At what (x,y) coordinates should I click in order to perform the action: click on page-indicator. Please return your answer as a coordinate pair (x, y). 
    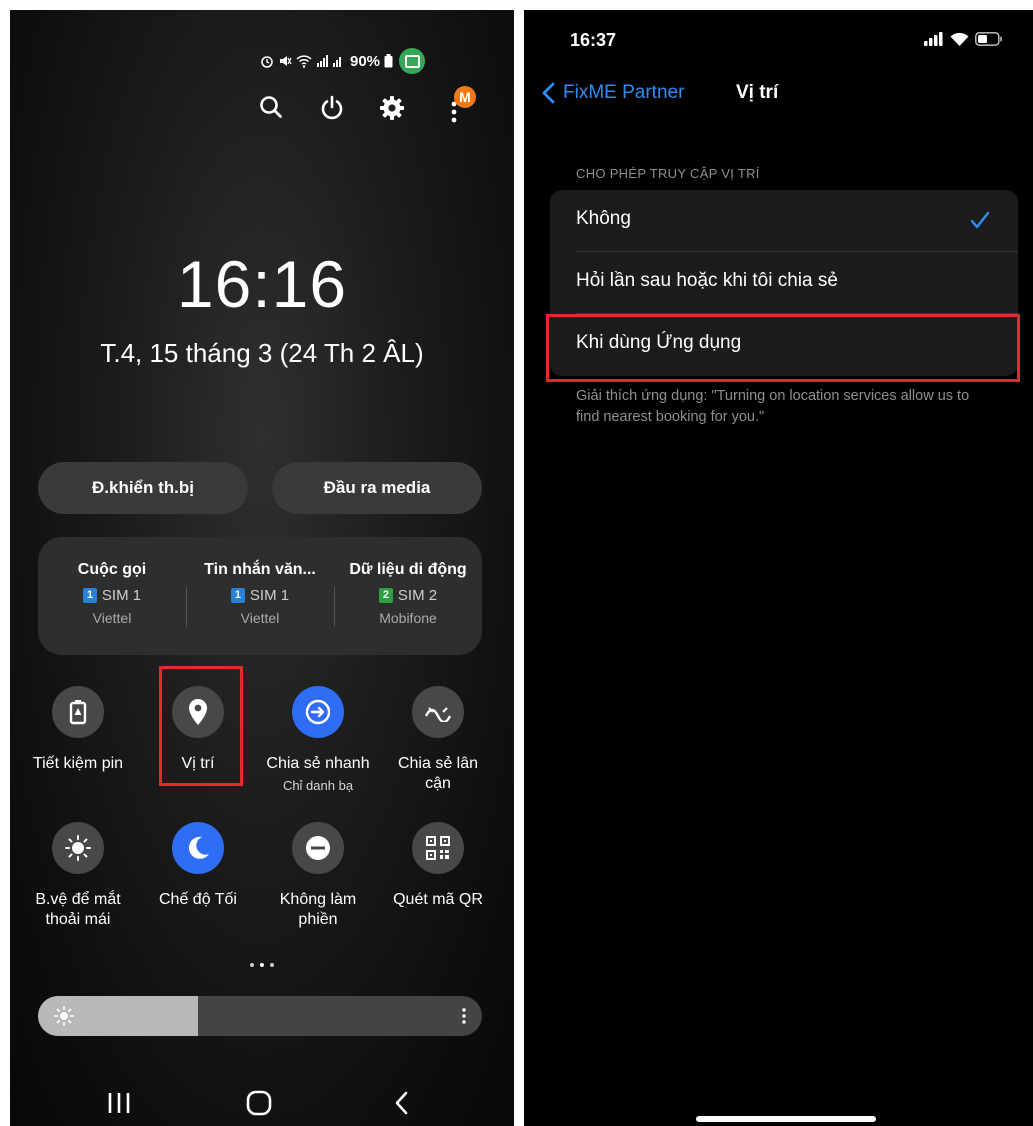
    Looking at the image, I should click on (262, 963).